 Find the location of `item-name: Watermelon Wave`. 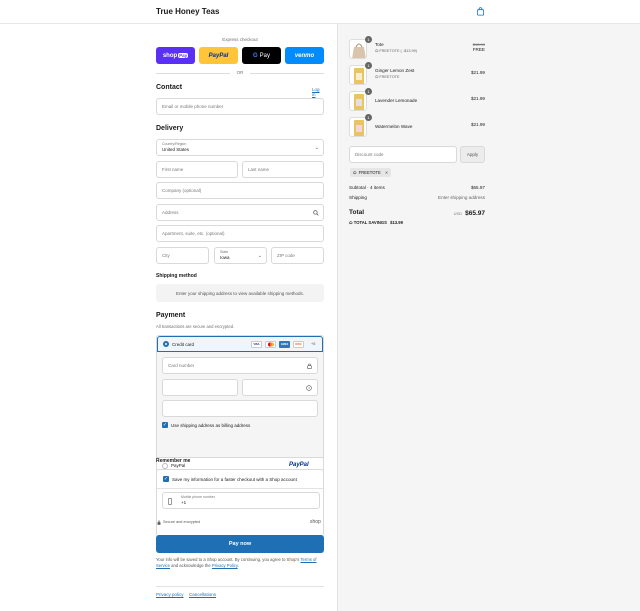

item-name: Watermelon Wave is located at coordinates (394, 126).